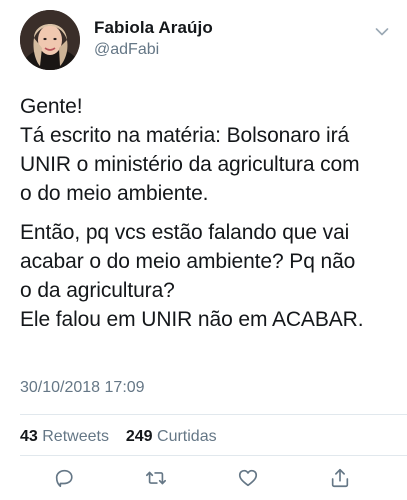  I want to click on retweet-button, so click(156, 478).